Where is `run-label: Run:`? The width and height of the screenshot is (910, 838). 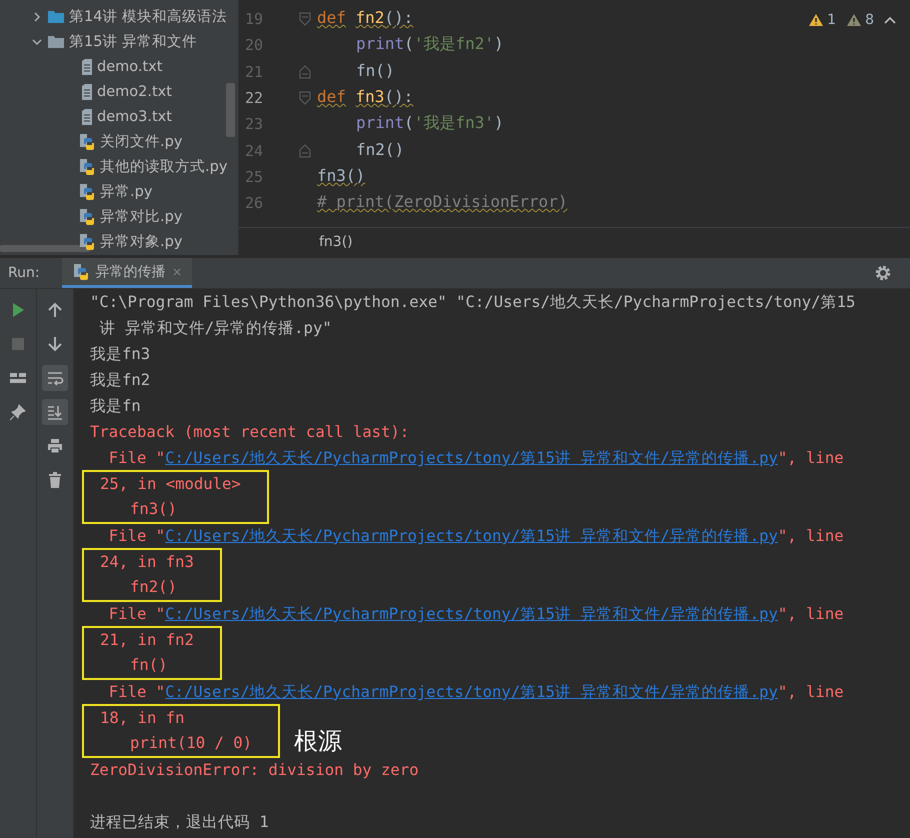 run-label: Run: is located at coordinates (24, 273).